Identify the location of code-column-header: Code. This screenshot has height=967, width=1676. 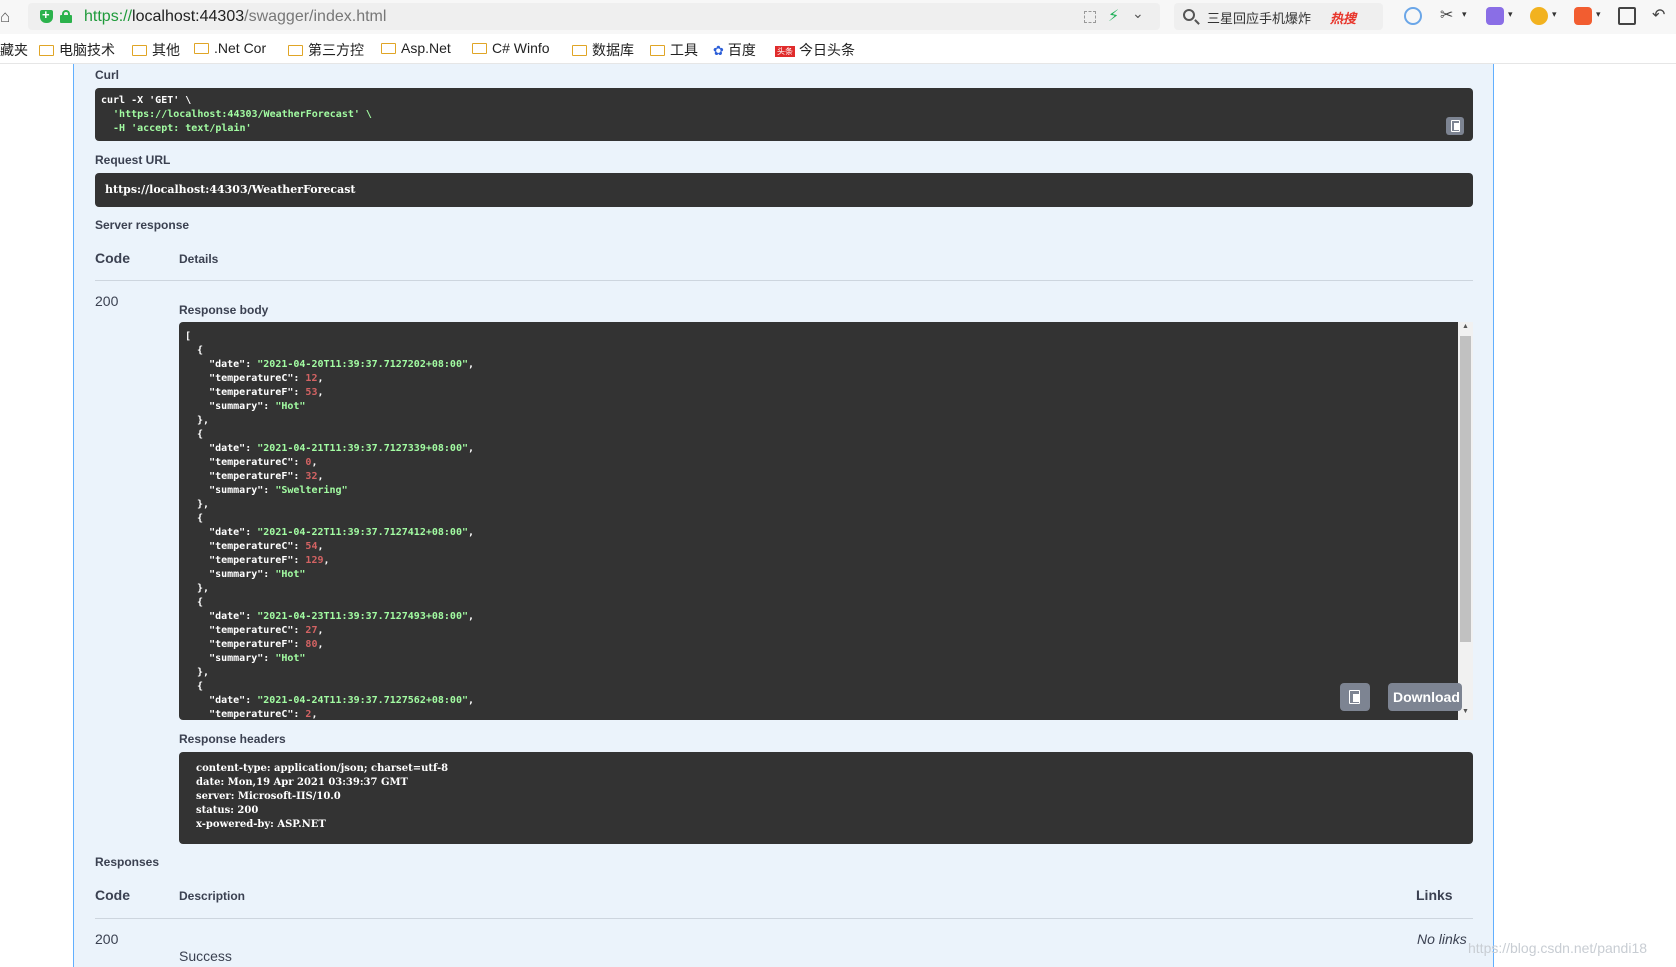
(112, 258).